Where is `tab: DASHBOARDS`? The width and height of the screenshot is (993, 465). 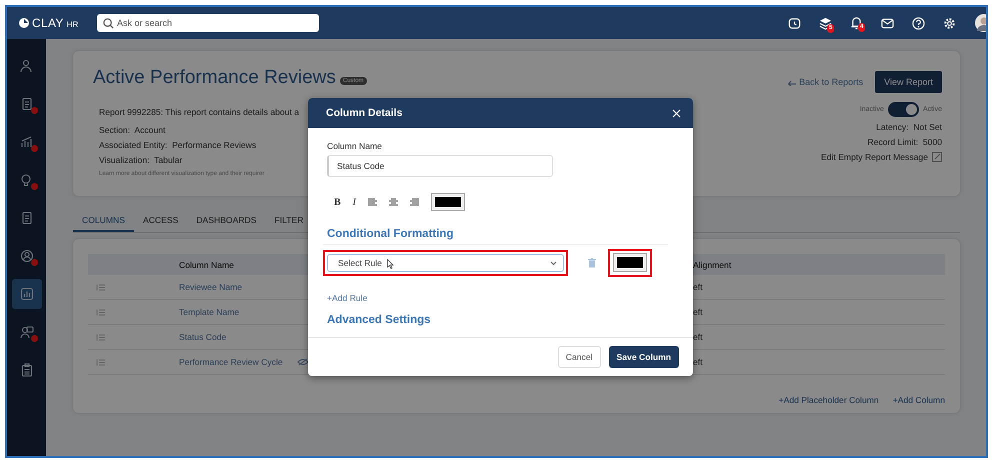 tab: DASHBOARDS is located at coordinates (226, 221).